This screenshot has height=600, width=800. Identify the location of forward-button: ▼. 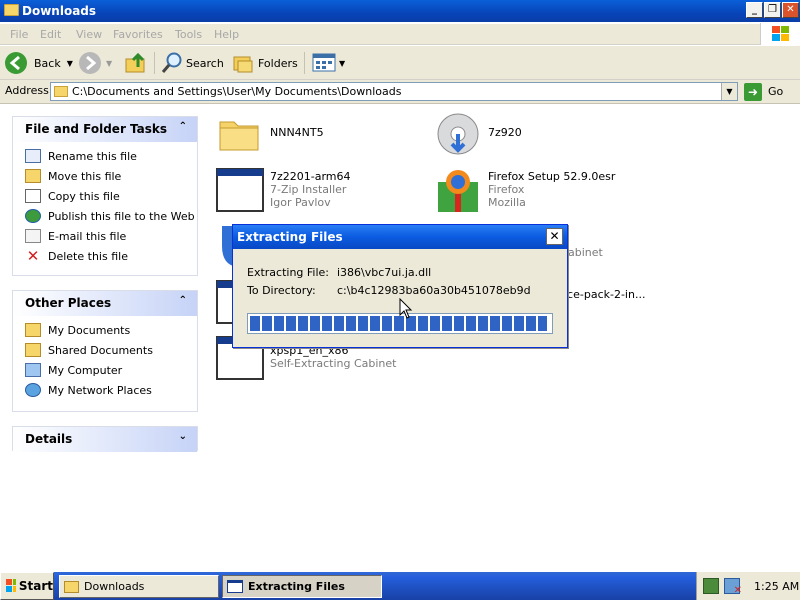
(95, 63).